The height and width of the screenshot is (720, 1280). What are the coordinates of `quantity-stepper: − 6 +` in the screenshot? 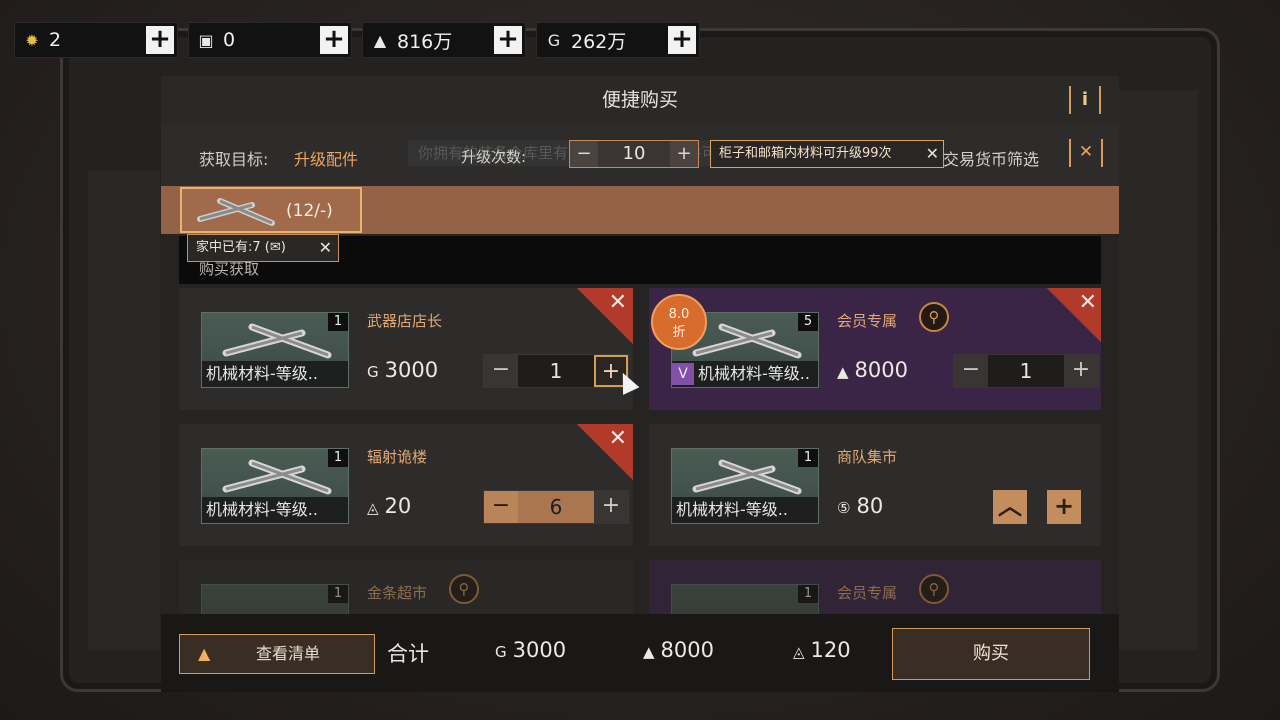 It's located at (556, 507).